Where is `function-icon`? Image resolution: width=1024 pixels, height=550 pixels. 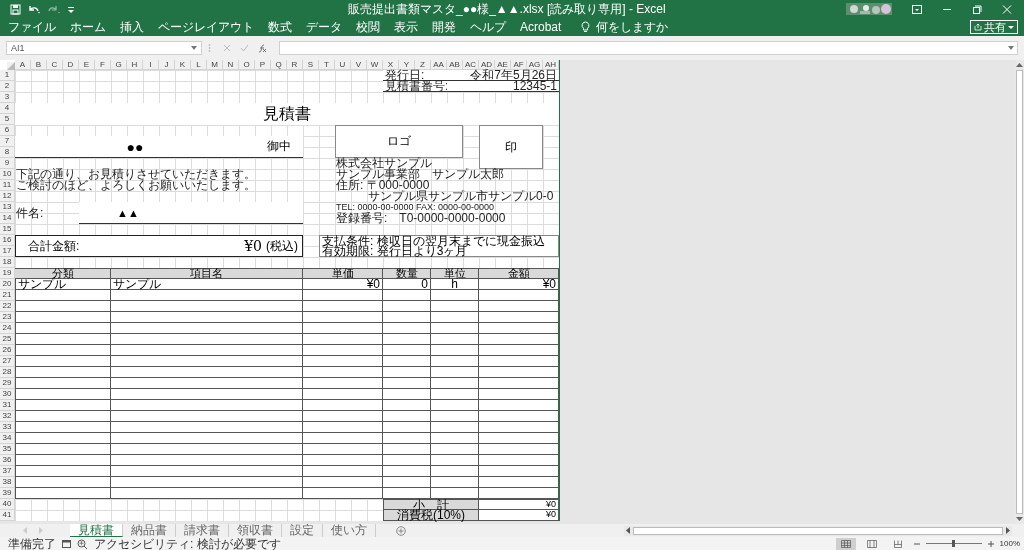
function-icon is located at coordinates (262, 48).